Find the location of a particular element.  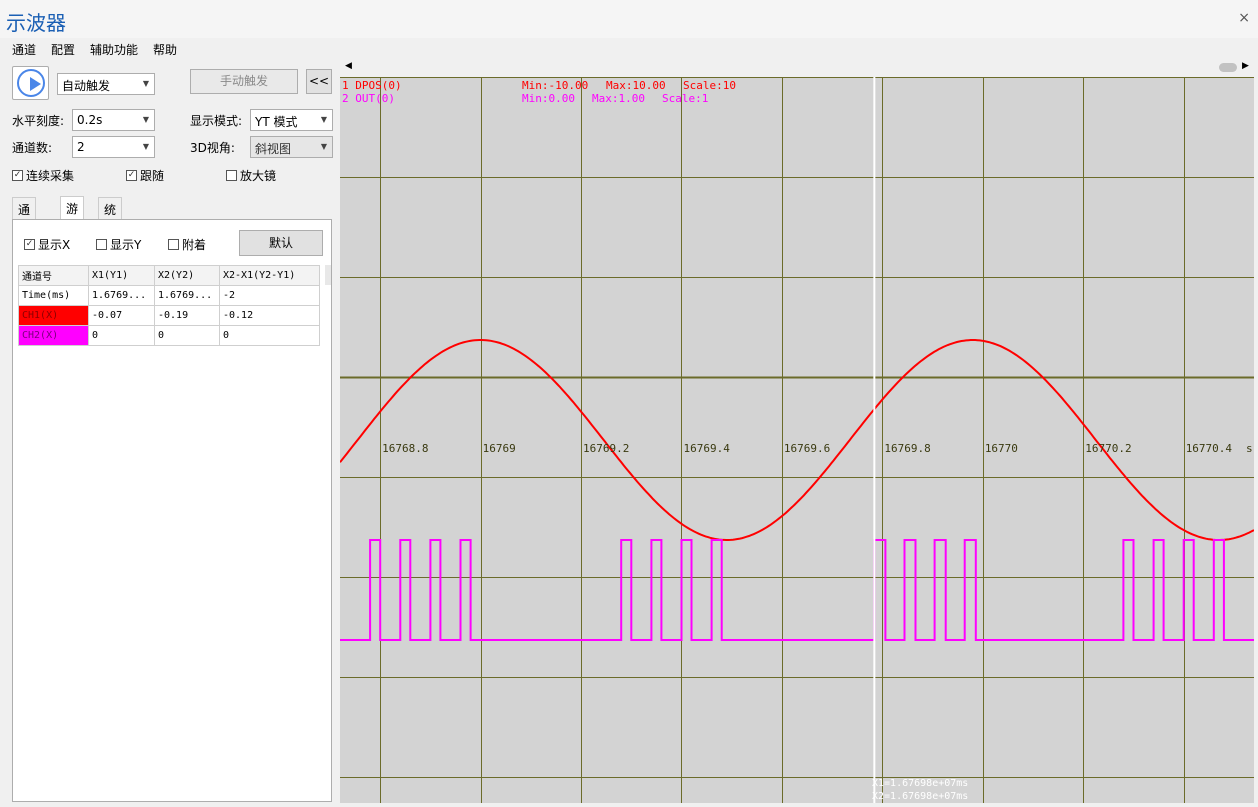

hscale-value: 0.2s is located at coordinates (90, 120).